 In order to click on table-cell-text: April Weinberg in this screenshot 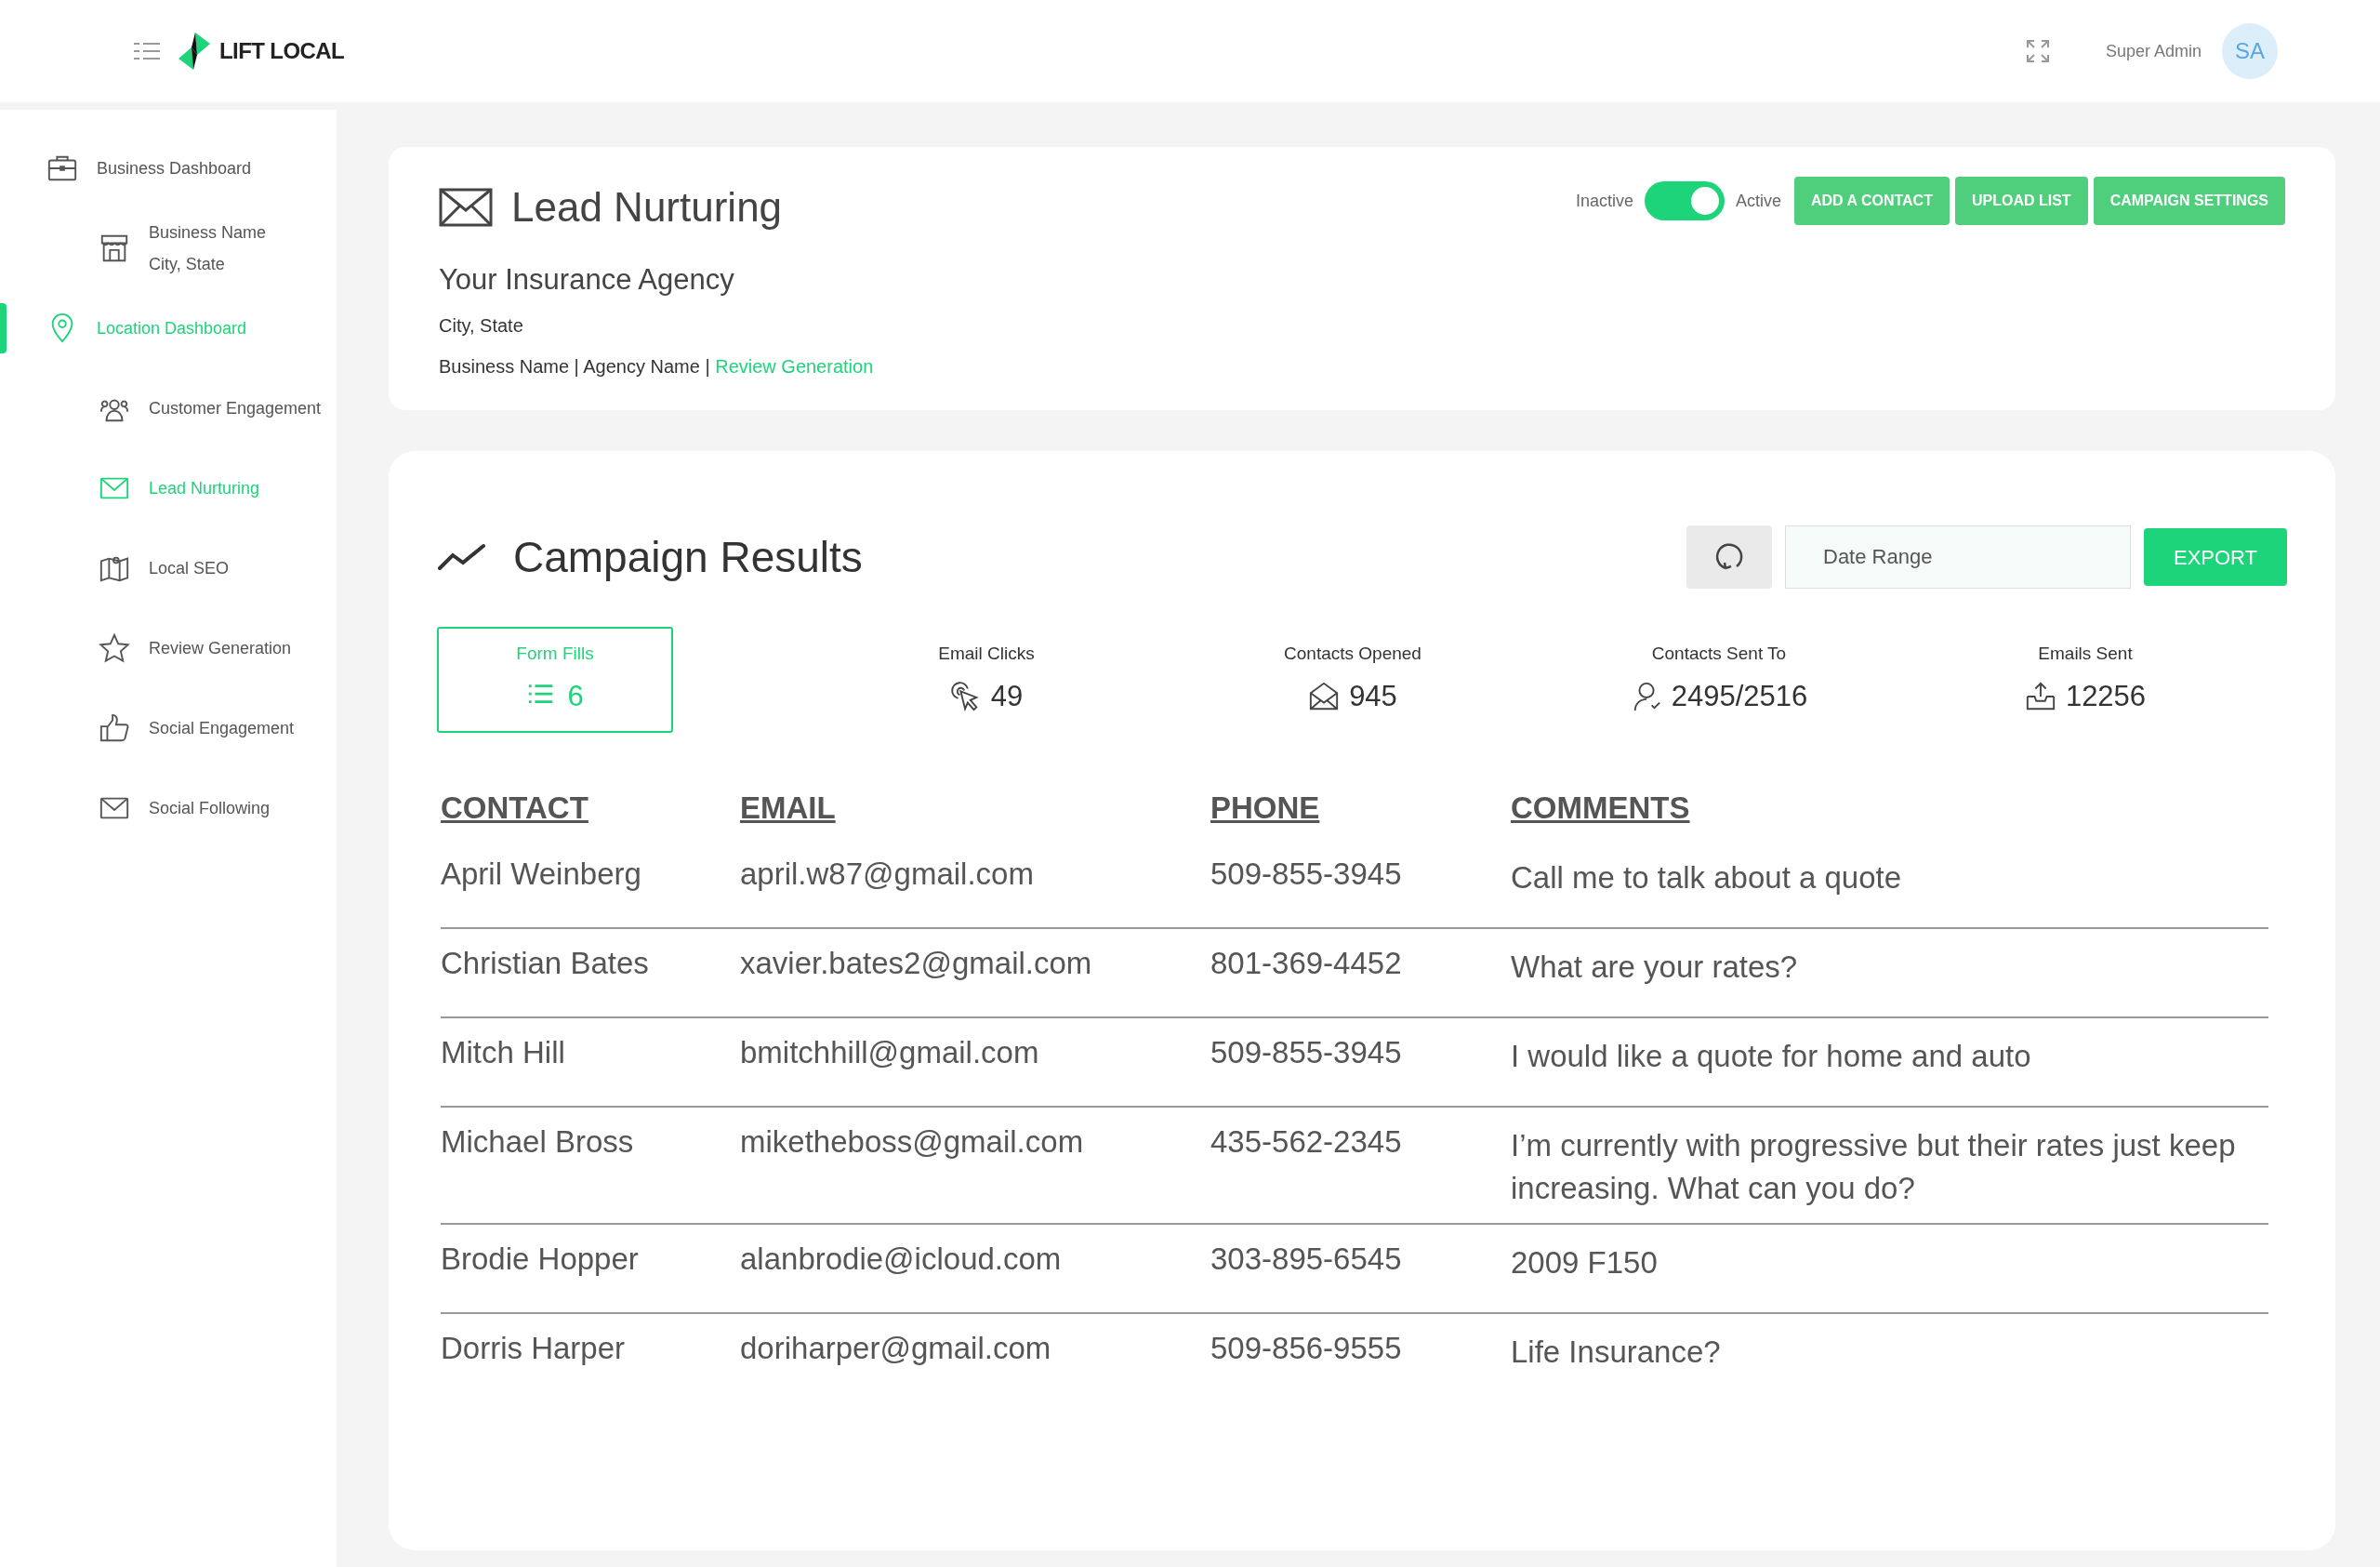, I will do `click(541, 874)`.